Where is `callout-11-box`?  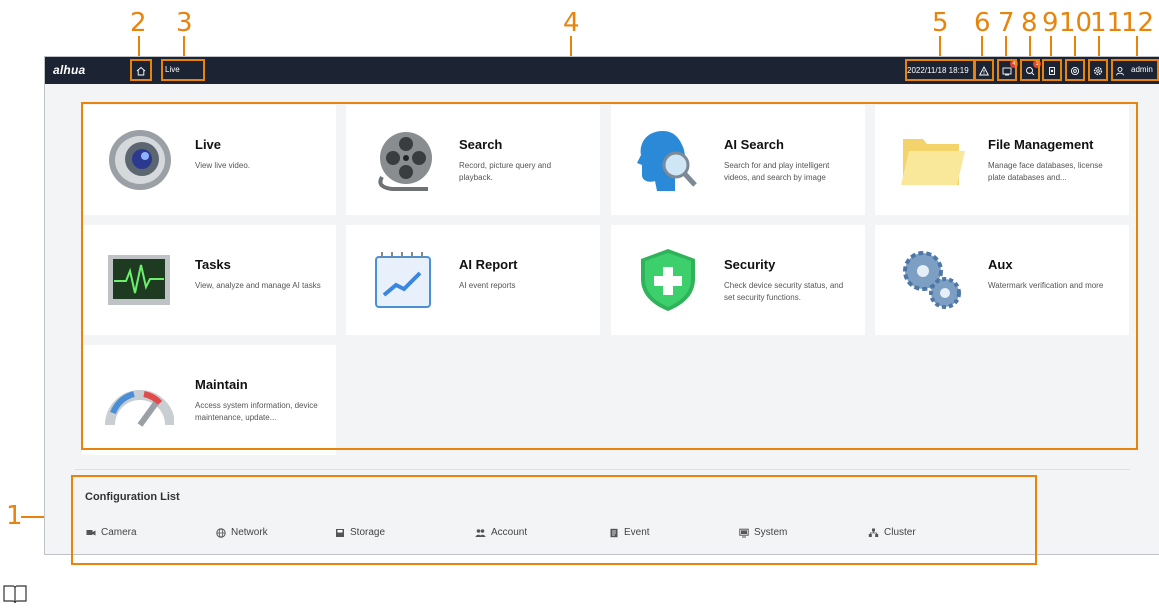 callout-11-box is located at coordinates (1098, 70).